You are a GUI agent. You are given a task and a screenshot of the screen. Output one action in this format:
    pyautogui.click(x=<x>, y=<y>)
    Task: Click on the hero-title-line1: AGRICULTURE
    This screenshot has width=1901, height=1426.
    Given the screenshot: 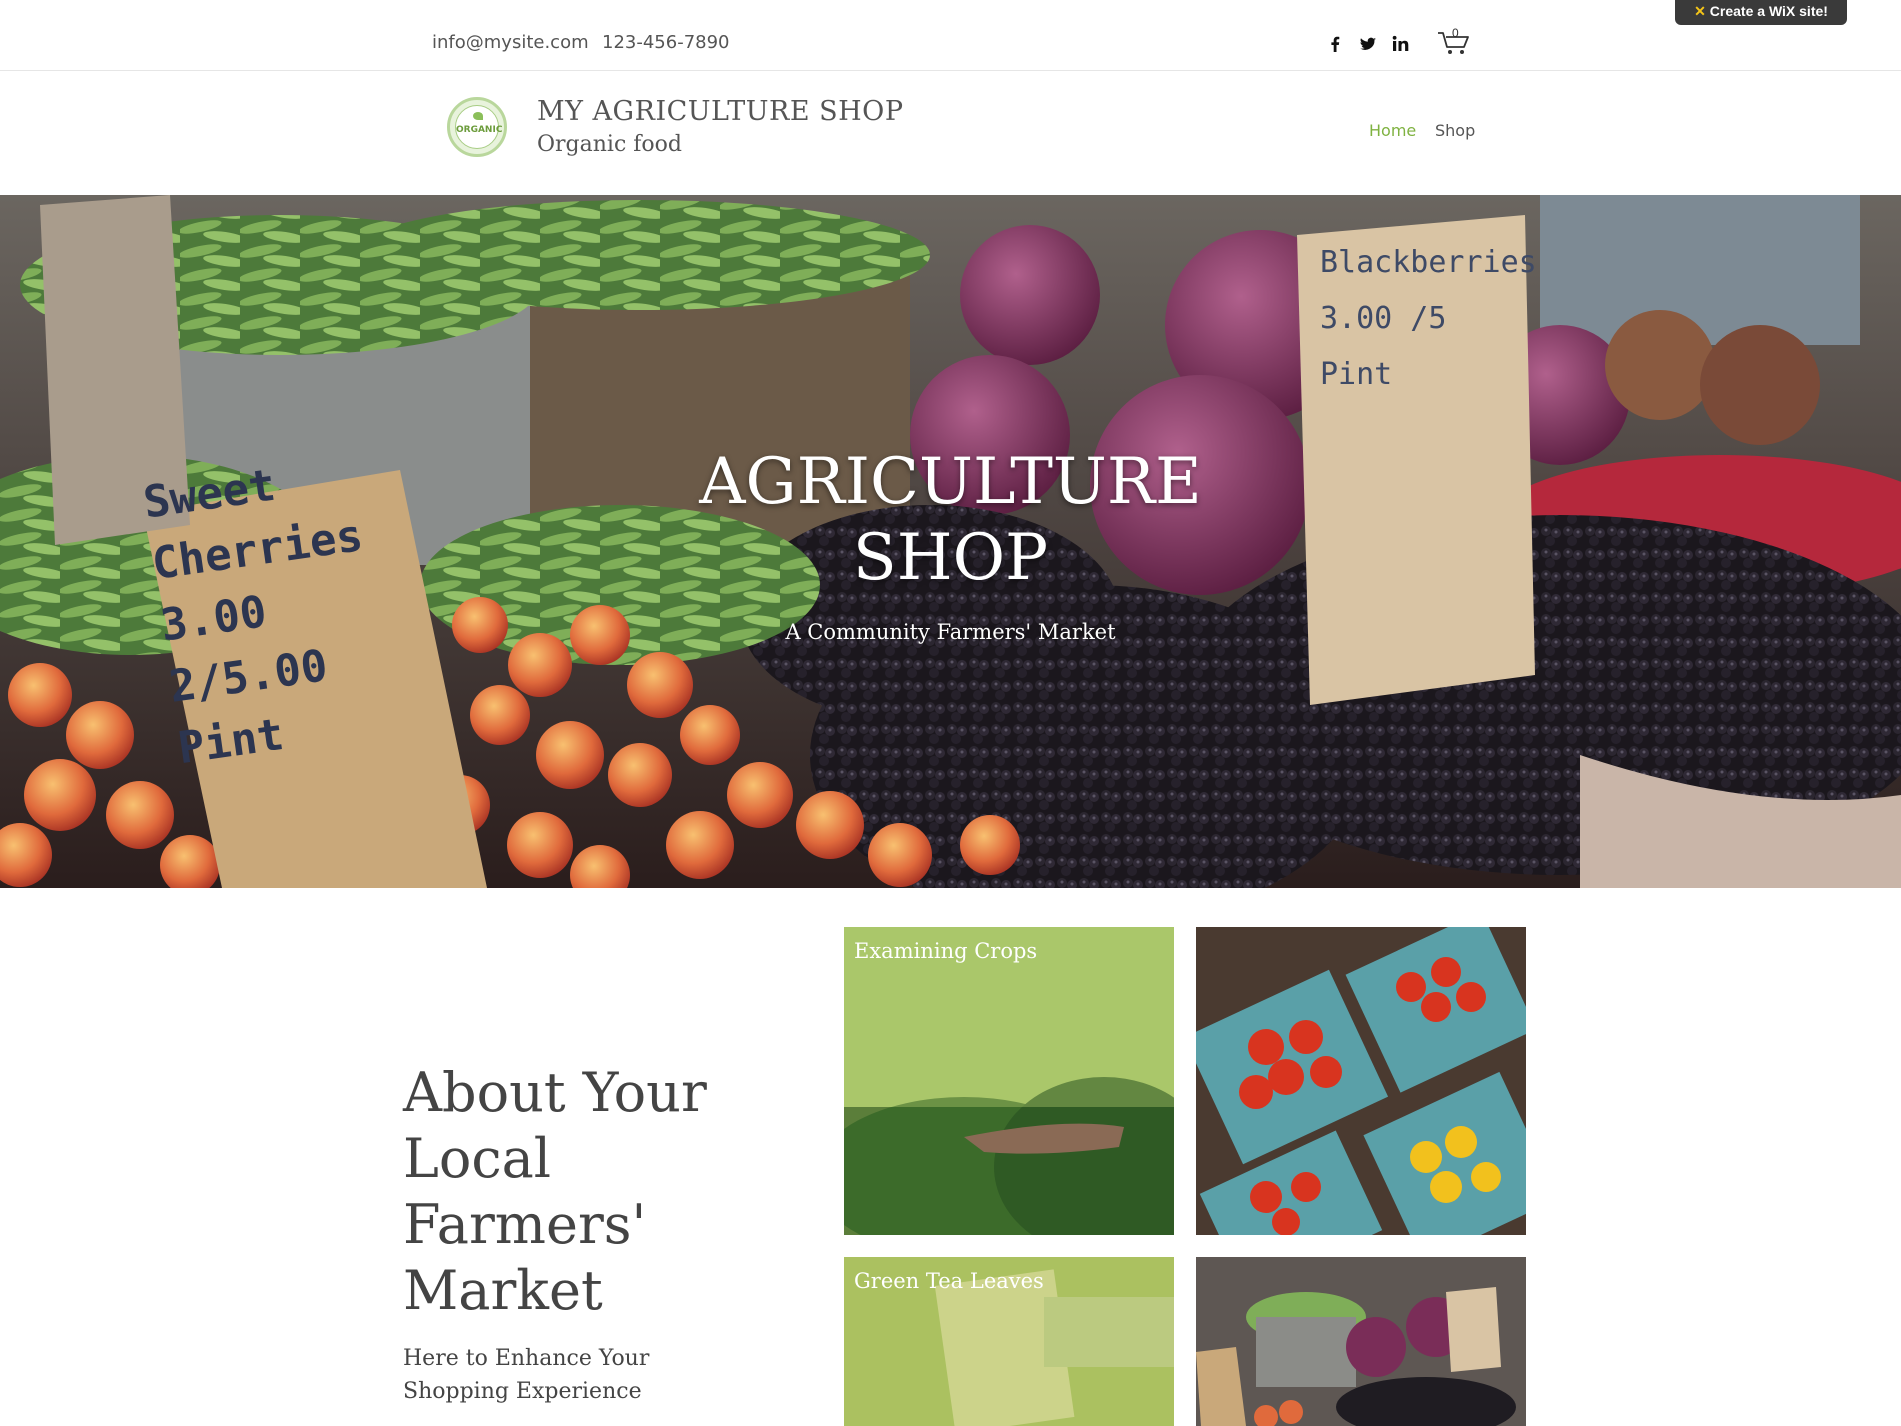 What is the action you would take?
    pyautogui.click(x=950, y=482)
    